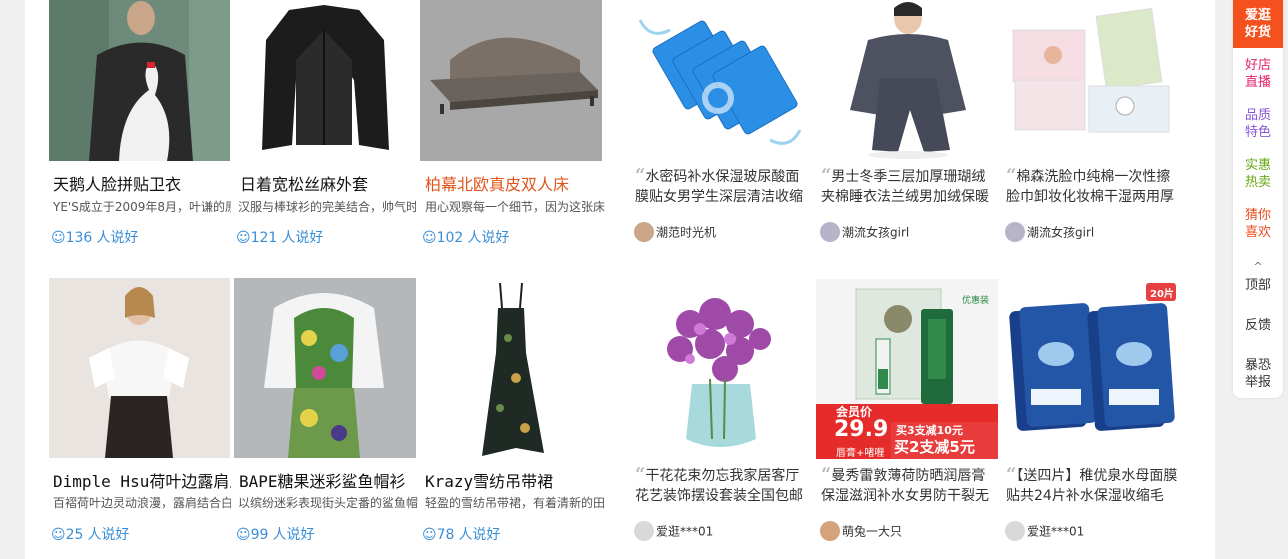  I want to click on sidebar-item-feedback: 反馈, so click(1258, 325).